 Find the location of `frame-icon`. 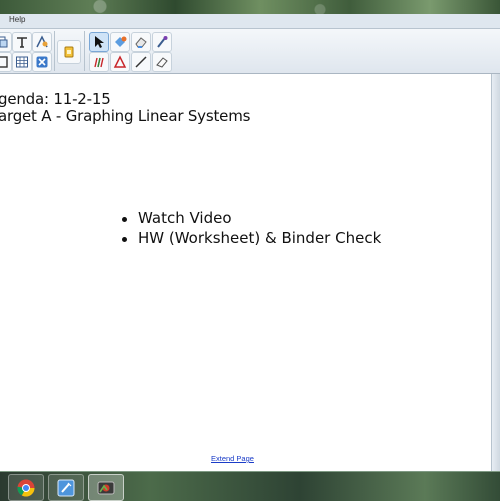

frame-icon is located at coordinates (6, 62).